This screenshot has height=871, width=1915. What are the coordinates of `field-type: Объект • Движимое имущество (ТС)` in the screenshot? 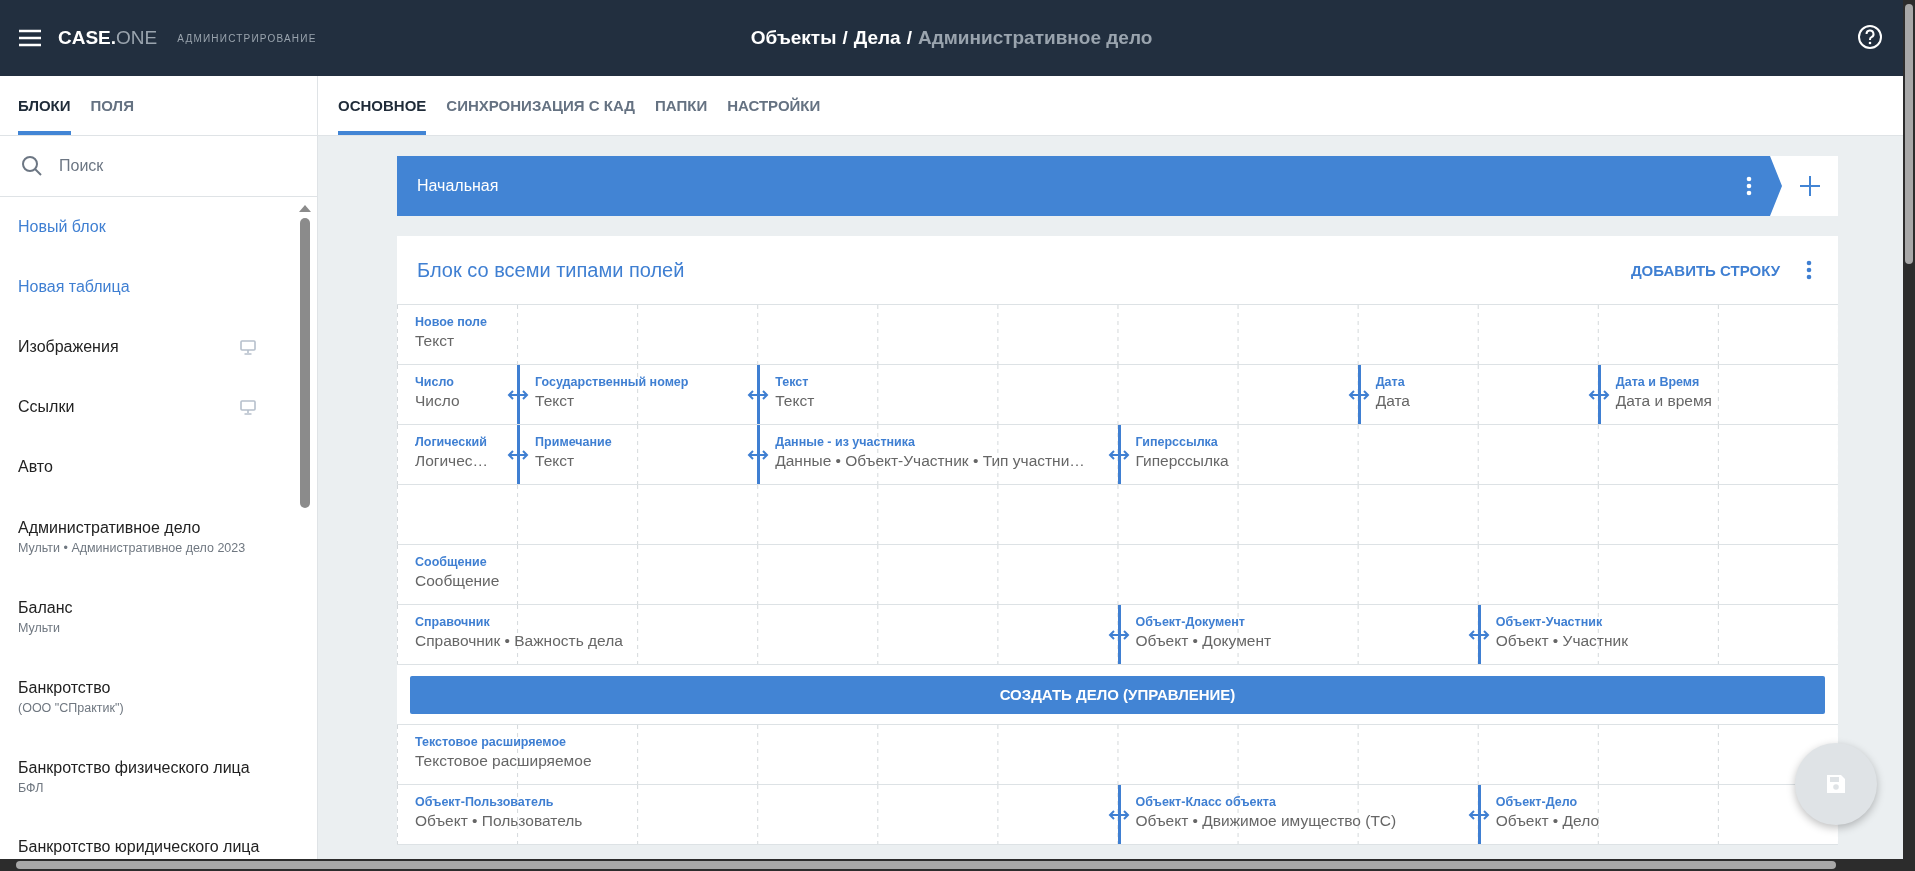 It's located at (1266, 821).